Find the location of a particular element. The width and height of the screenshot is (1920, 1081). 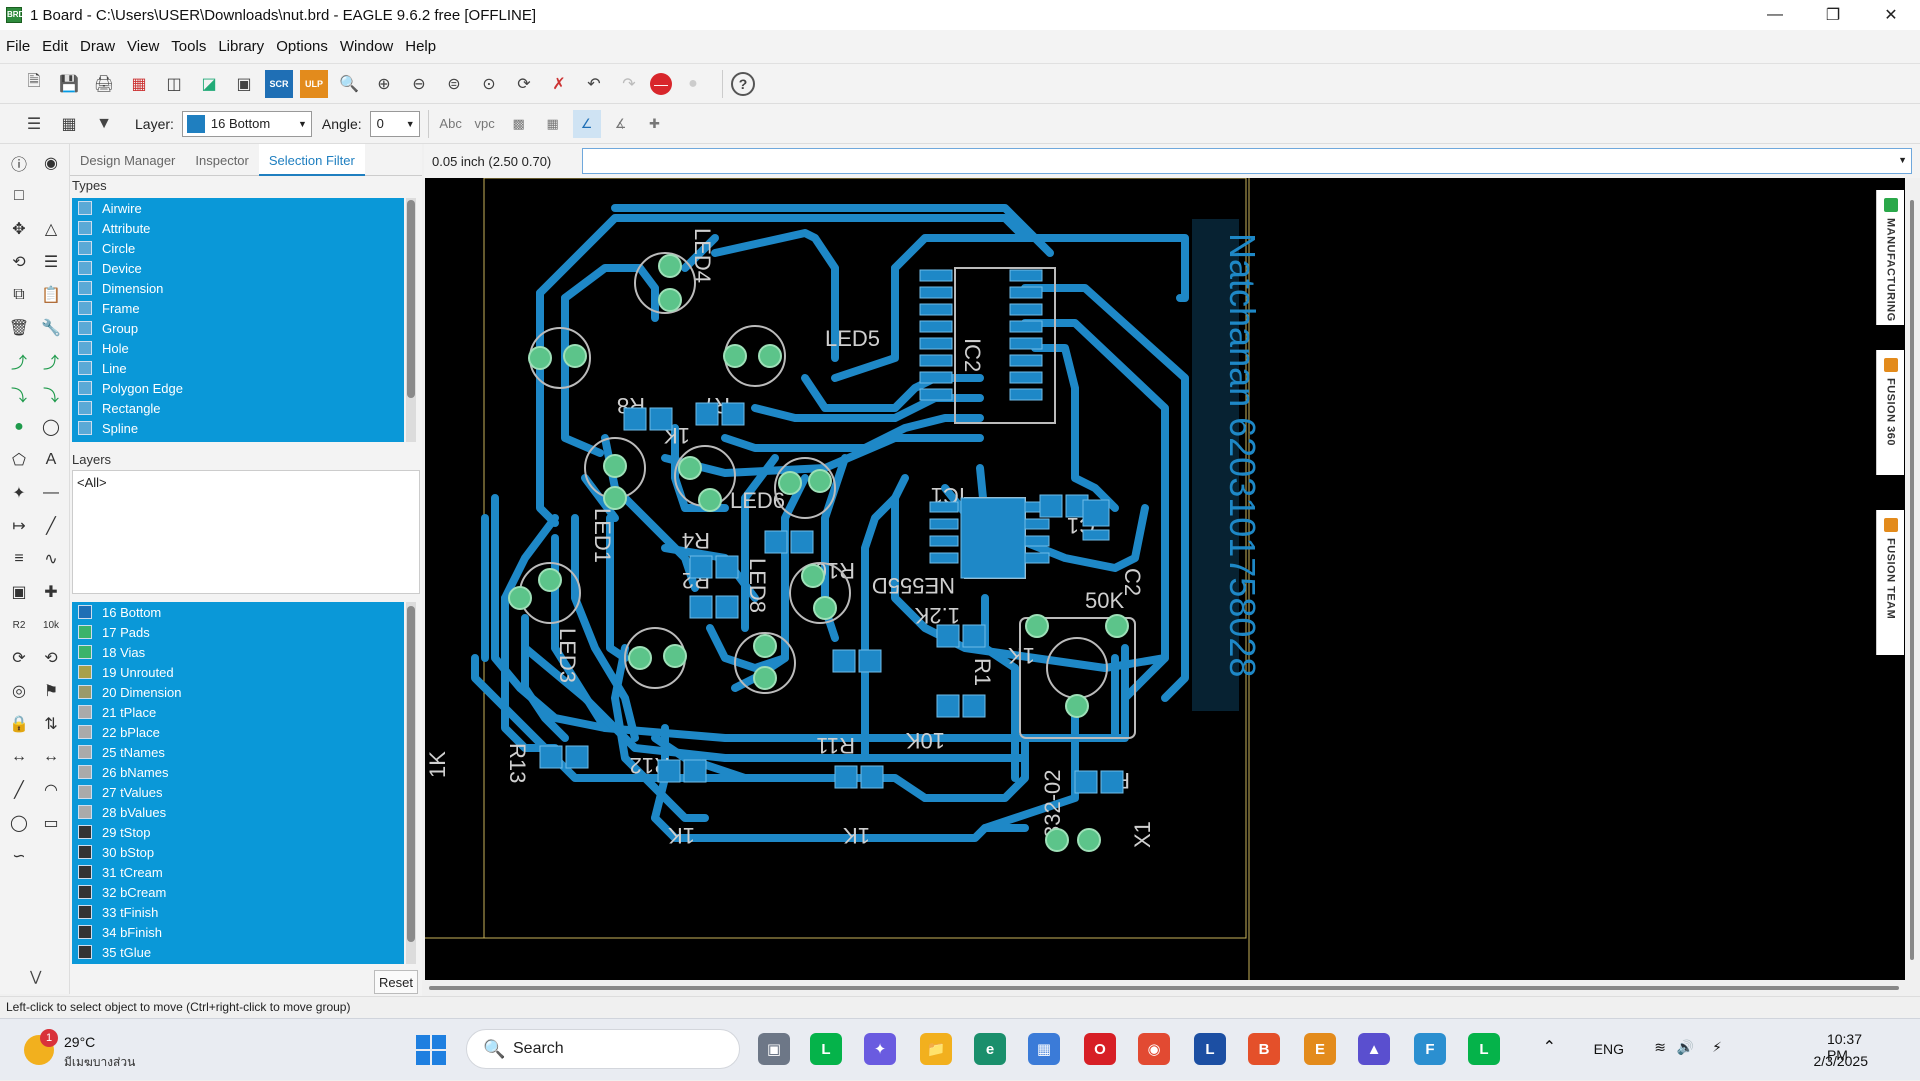

group-select-icon: □ is located at coordinates (19, 196).